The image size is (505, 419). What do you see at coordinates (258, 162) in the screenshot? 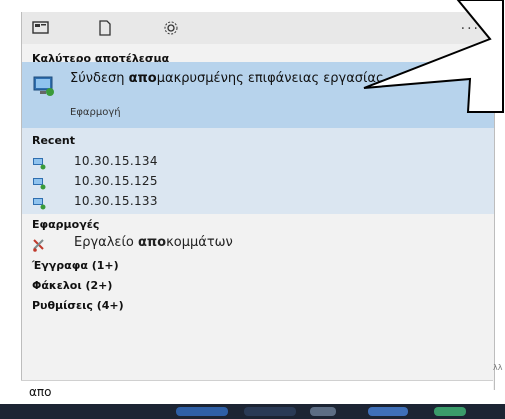
I see `recent-item: 10.30.15.134` at bounding box center [258, 162].